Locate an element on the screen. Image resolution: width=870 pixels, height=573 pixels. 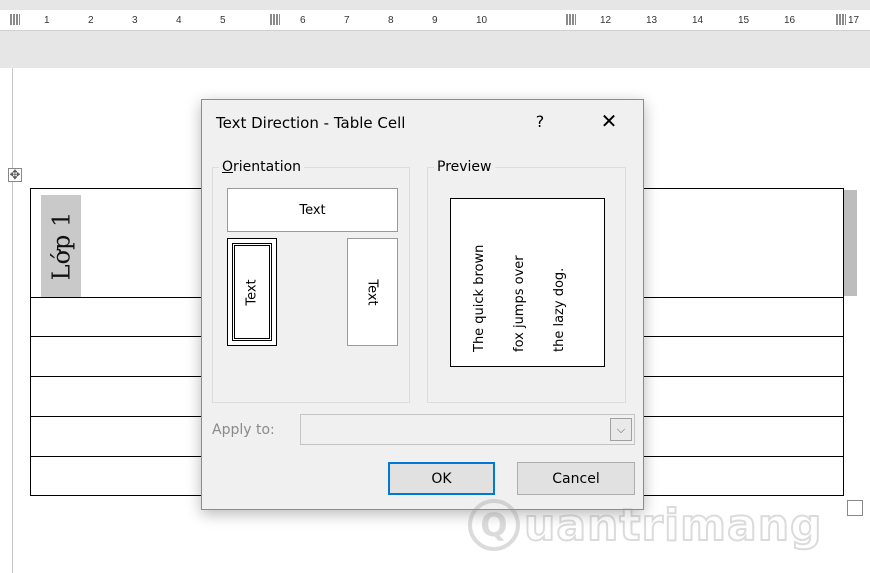
orientation-rotate-up-option: Text is located at coordinates (252, 292).